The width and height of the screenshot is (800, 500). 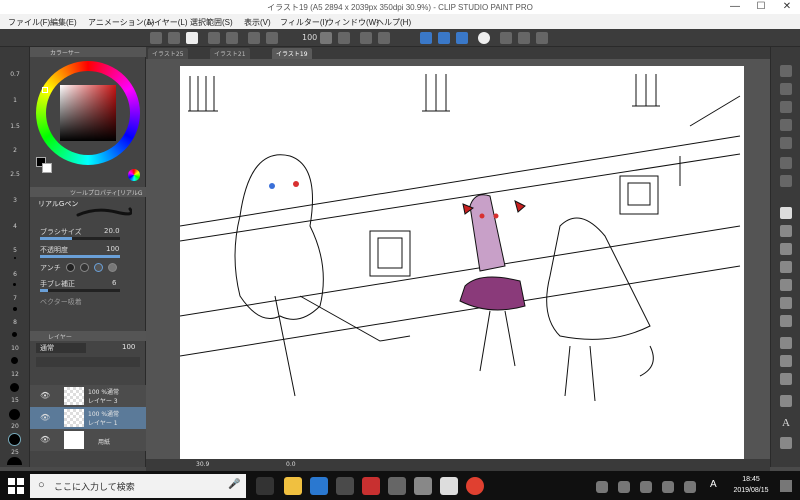 What do you see at coordinates (168, 53) in the screenshot?
I see `tab-doc-25: イラスト25` at bounding box center [168, 53].